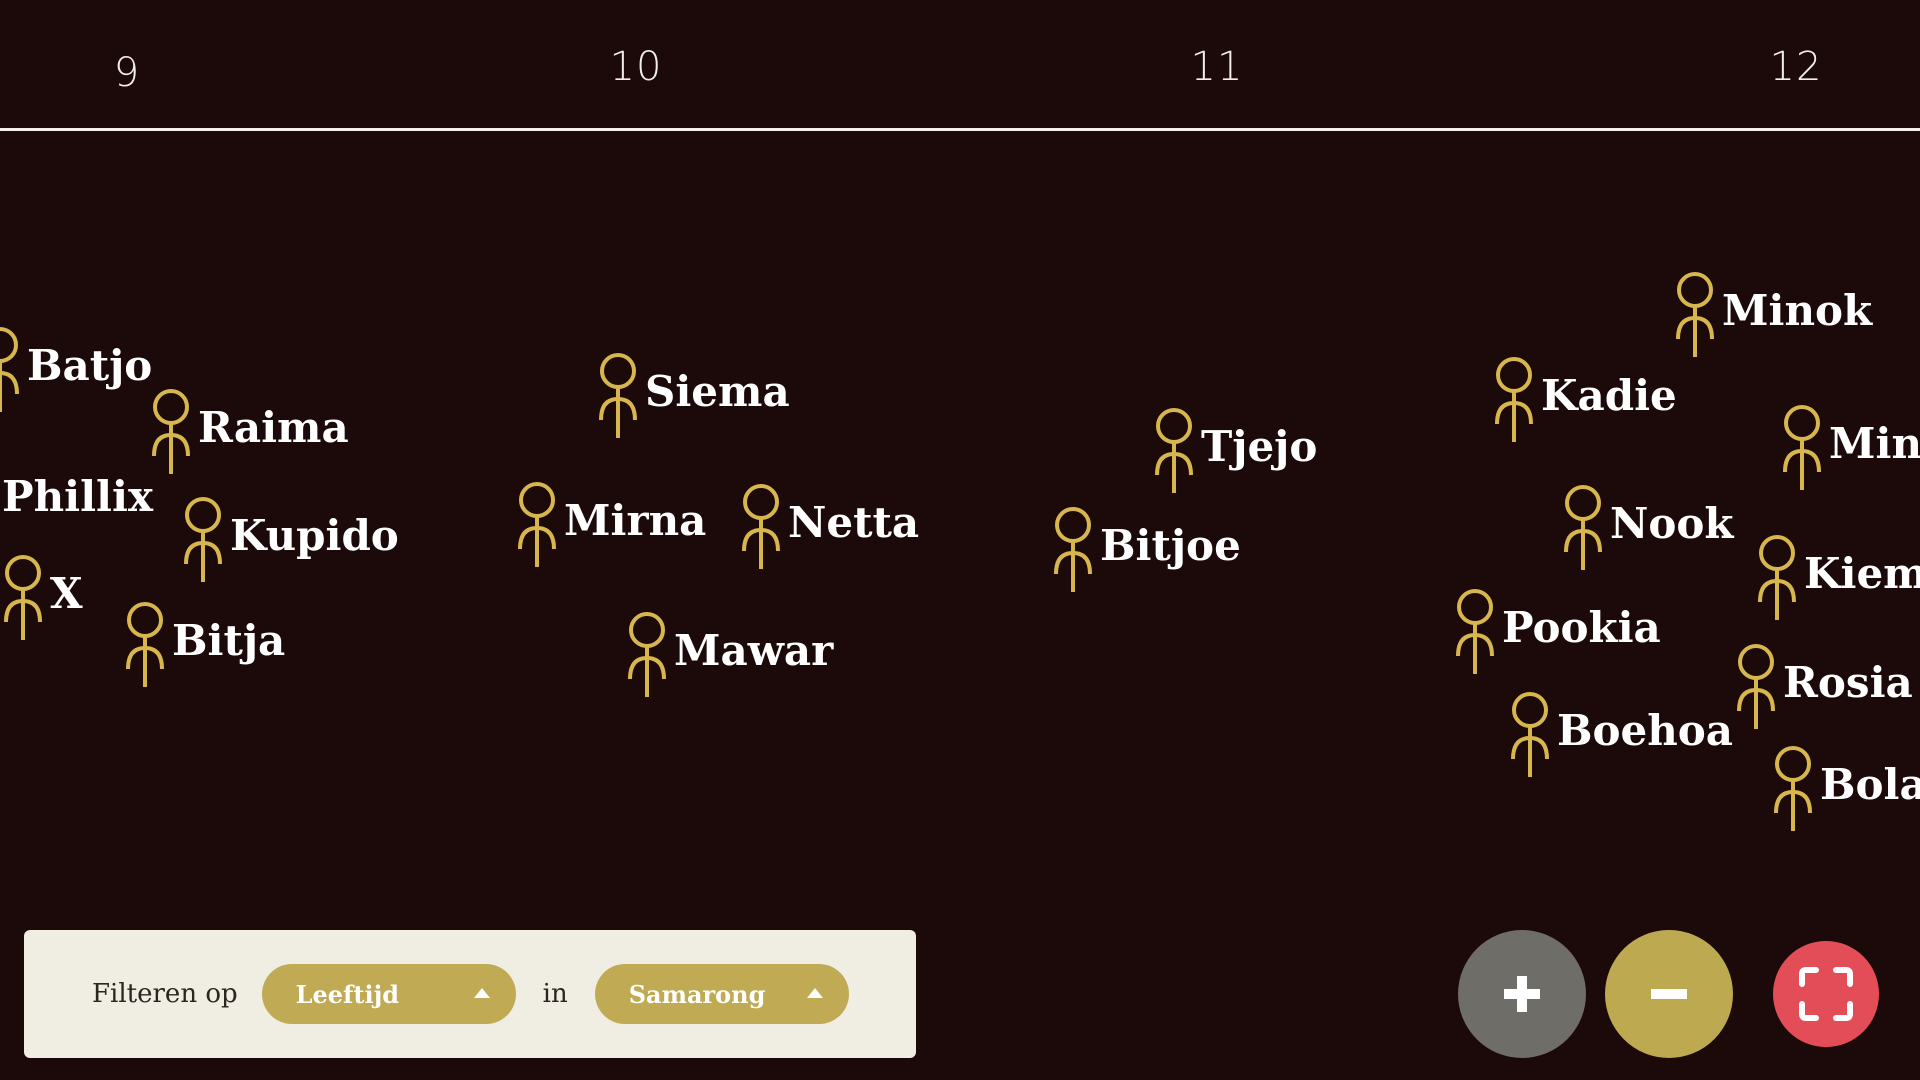 The width and height of the screenshot is (1920, 1080). I want to click on filter-select-attribute: Leeftijd, so click(388, 994).